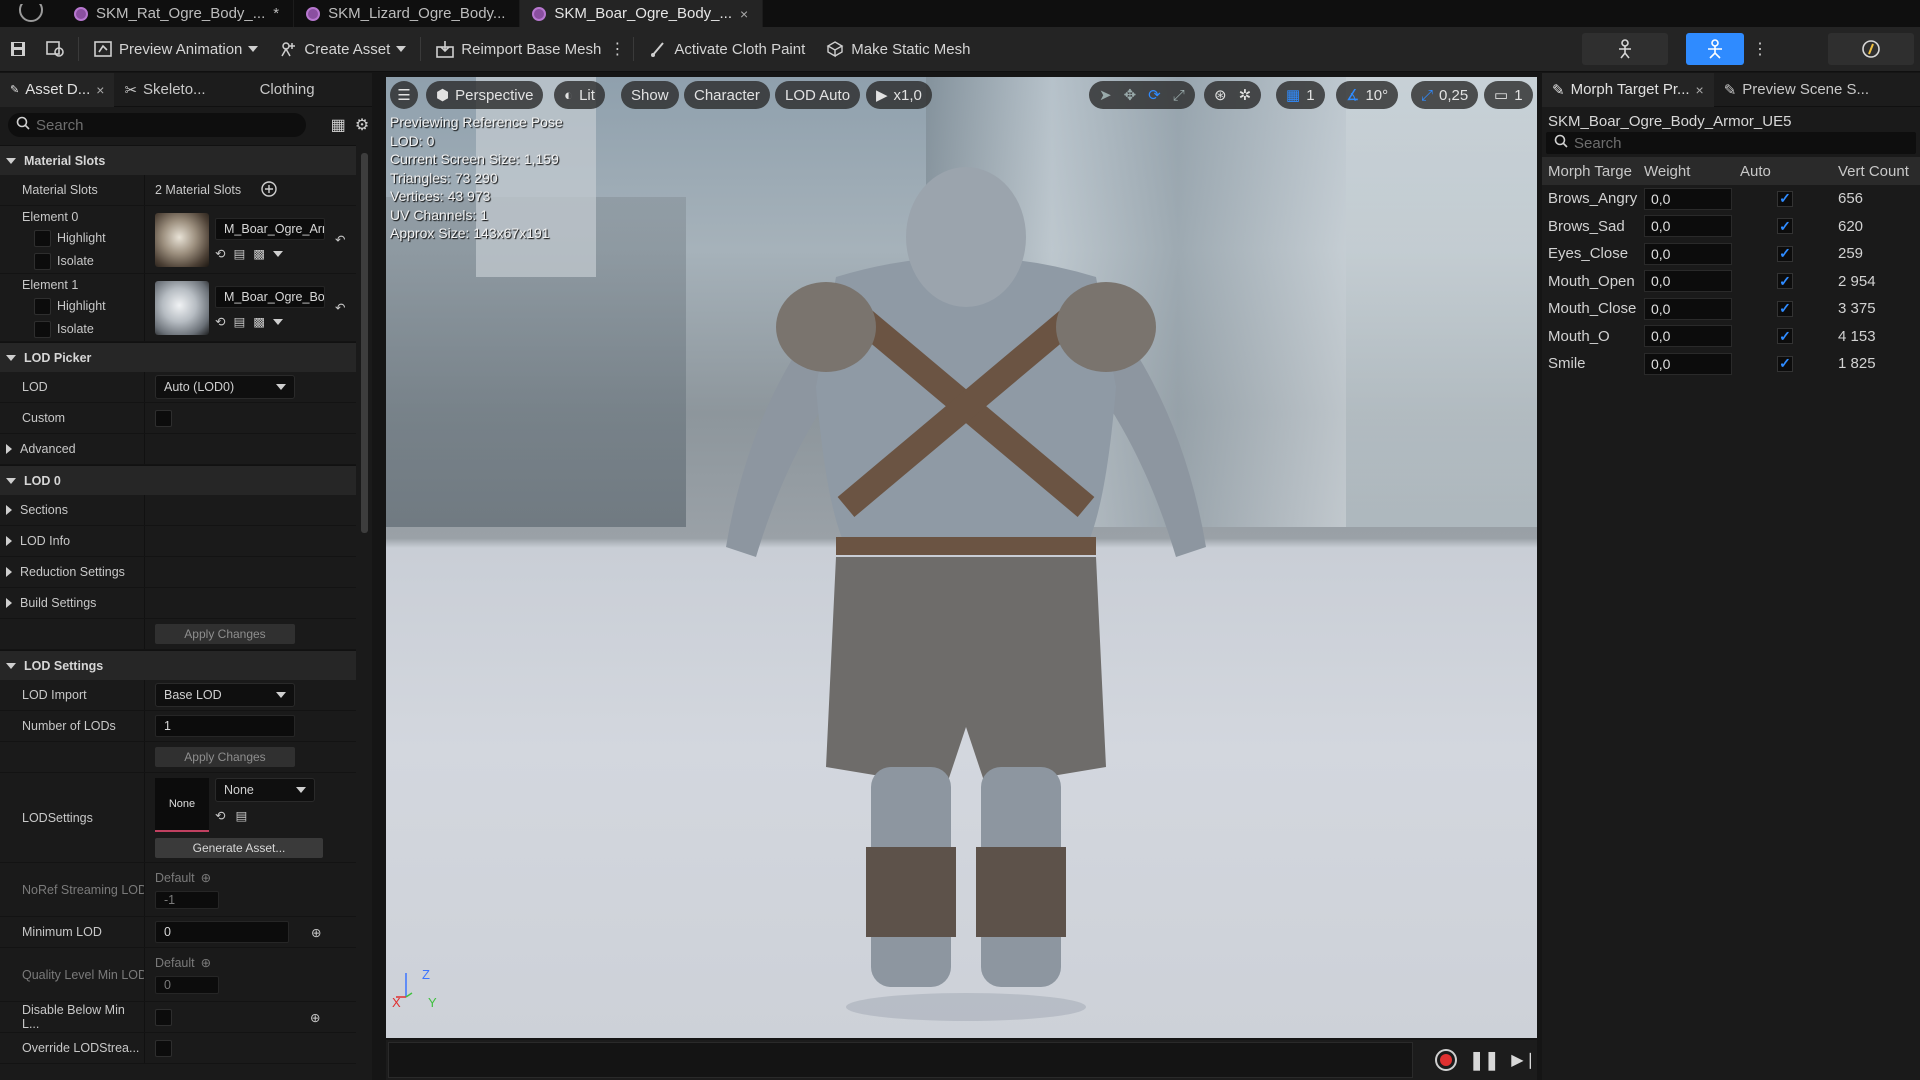  I want to click on reduction-settings-row: Reduction Settings, so click(178, 572).